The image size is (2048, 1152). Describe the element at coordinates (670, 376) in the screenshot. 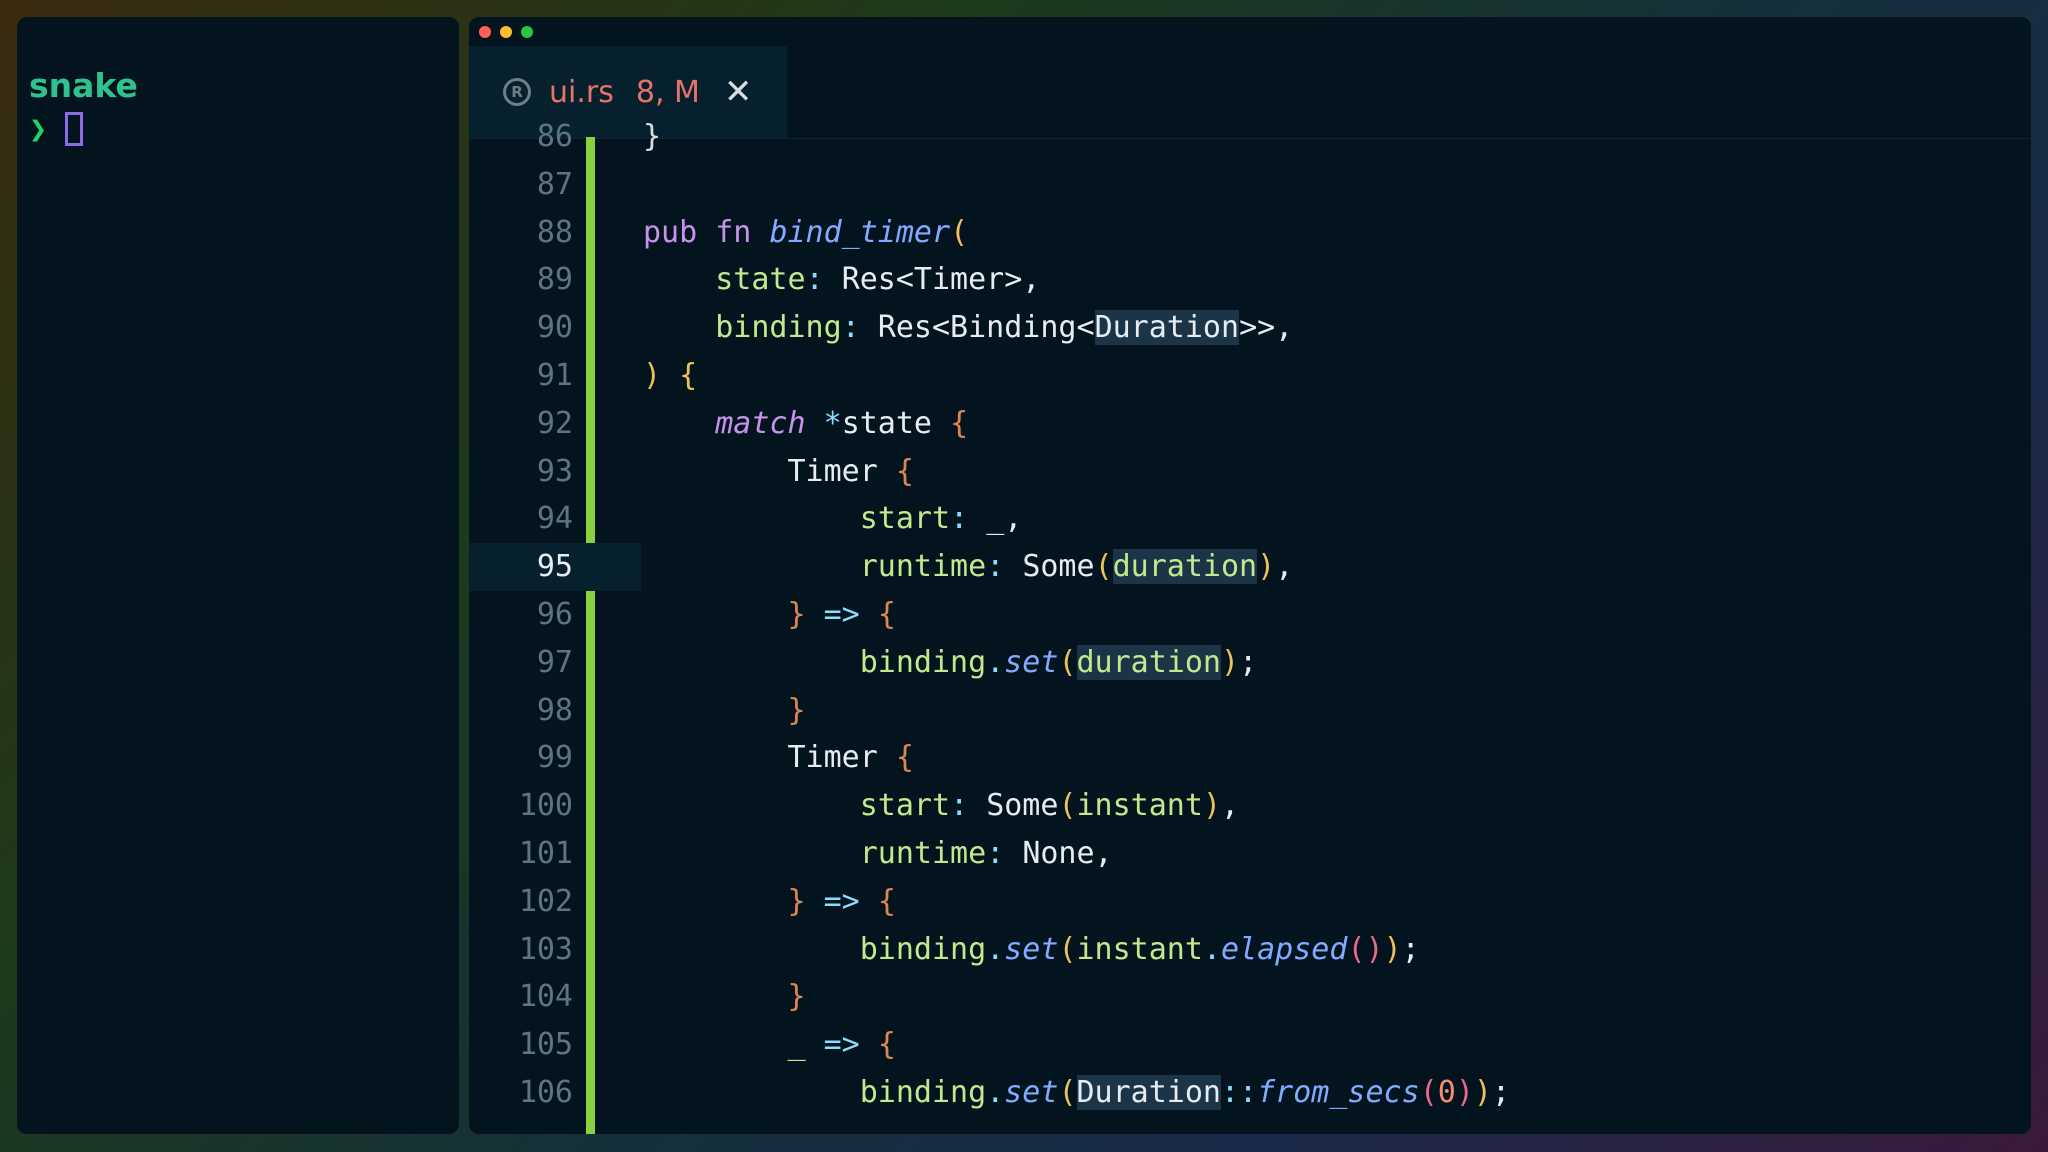

I see `code-text: ) {` at that location.